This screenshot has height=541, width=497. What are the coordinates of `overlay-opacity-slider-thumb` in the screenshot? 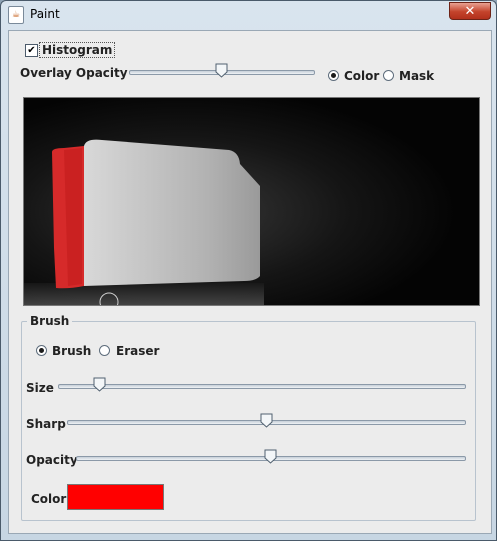 It's located at (221, 70).